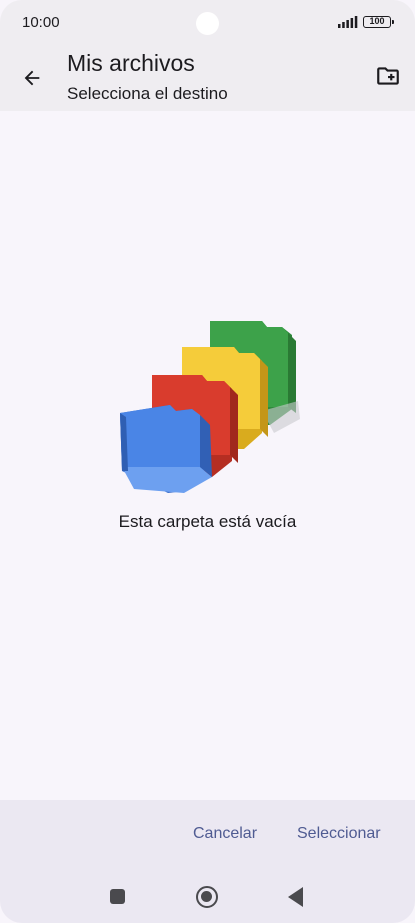 This screenshot has height=923, width=415. Describe the element at coordinates (339, 834) in the screenshot. I see `select-button: Seleccionar` at that location.